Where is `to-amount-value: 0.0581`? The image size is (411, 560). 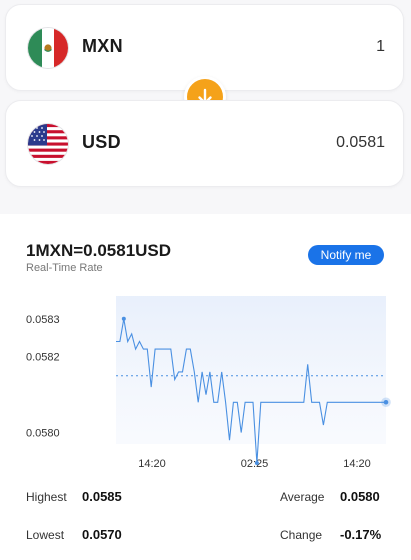
to-amount-value: 0.0581 is located at coordinates (360, 142).